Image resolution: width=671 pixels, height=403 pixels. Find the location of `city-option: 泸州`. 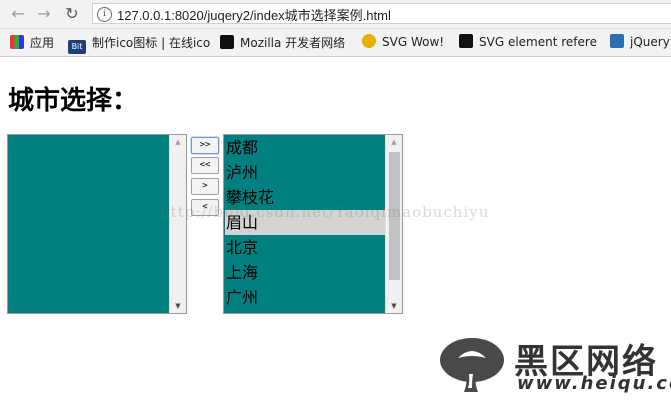

city-option: 泸州 is located at coordinates (305, 172).